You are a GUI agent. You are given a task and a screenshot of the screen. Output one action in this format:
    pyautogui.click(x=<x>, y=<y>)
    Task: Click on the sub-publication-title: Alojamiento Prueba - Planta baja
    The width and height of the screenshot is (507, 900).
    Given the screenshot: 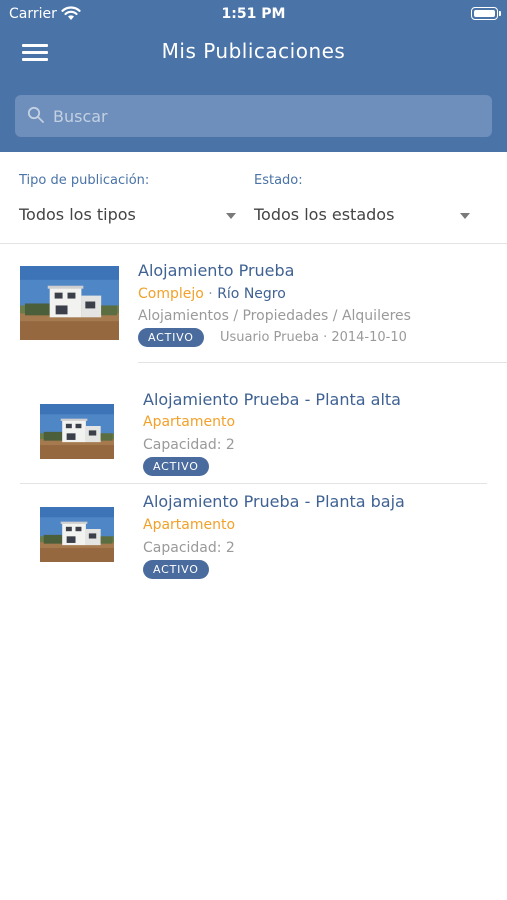 What is the action you would take?
    pyautogui.click(x=274, y=501)
    